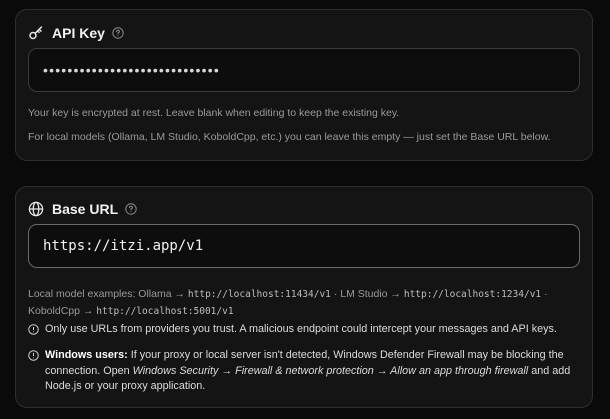 The image size is (610, 419). I want to click on base-url-value: https://itzi.app/v1, so click(123, 246).